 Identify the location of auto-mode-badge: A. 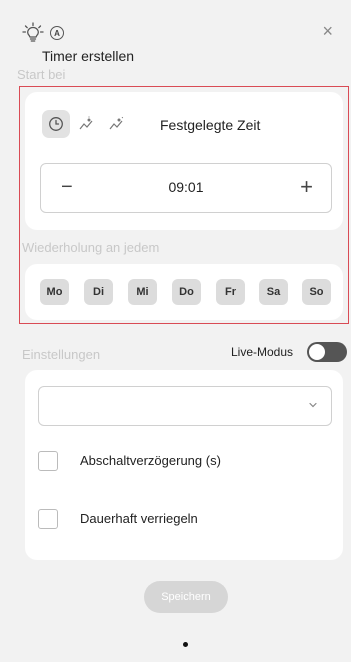
(57, 33).